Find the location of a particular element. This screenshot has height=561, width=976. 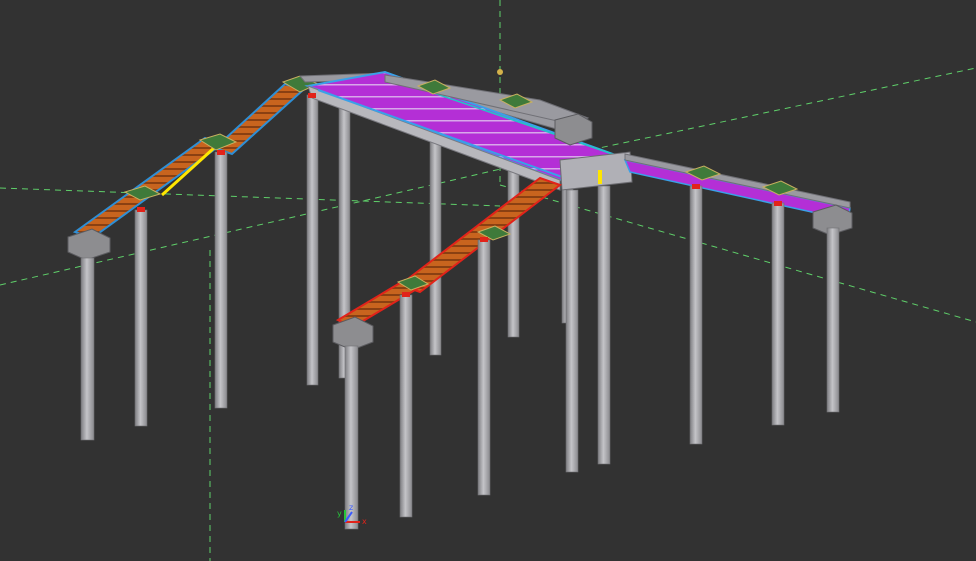

stair-left is located at coordinates (193, 168).